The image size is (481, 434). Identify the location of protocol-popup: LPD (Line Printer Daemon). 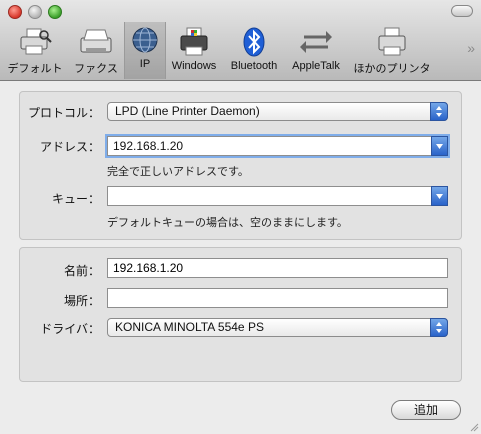
(277, 111).